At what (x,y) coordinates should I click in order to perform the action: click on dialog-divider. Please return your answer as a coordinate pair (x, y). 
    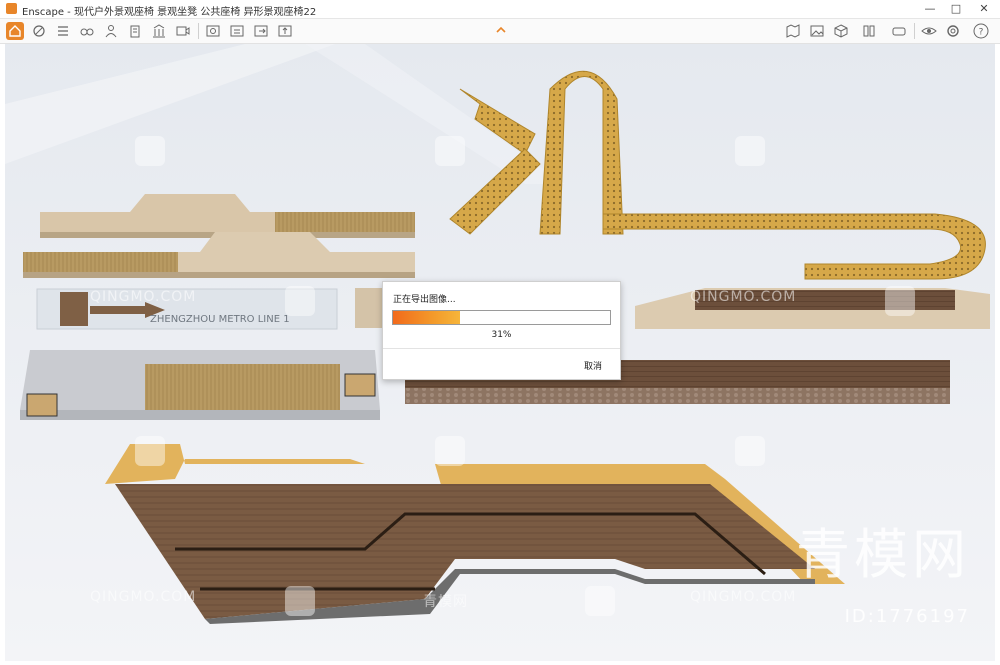
    Looking at the image, I should click on (501, 348).